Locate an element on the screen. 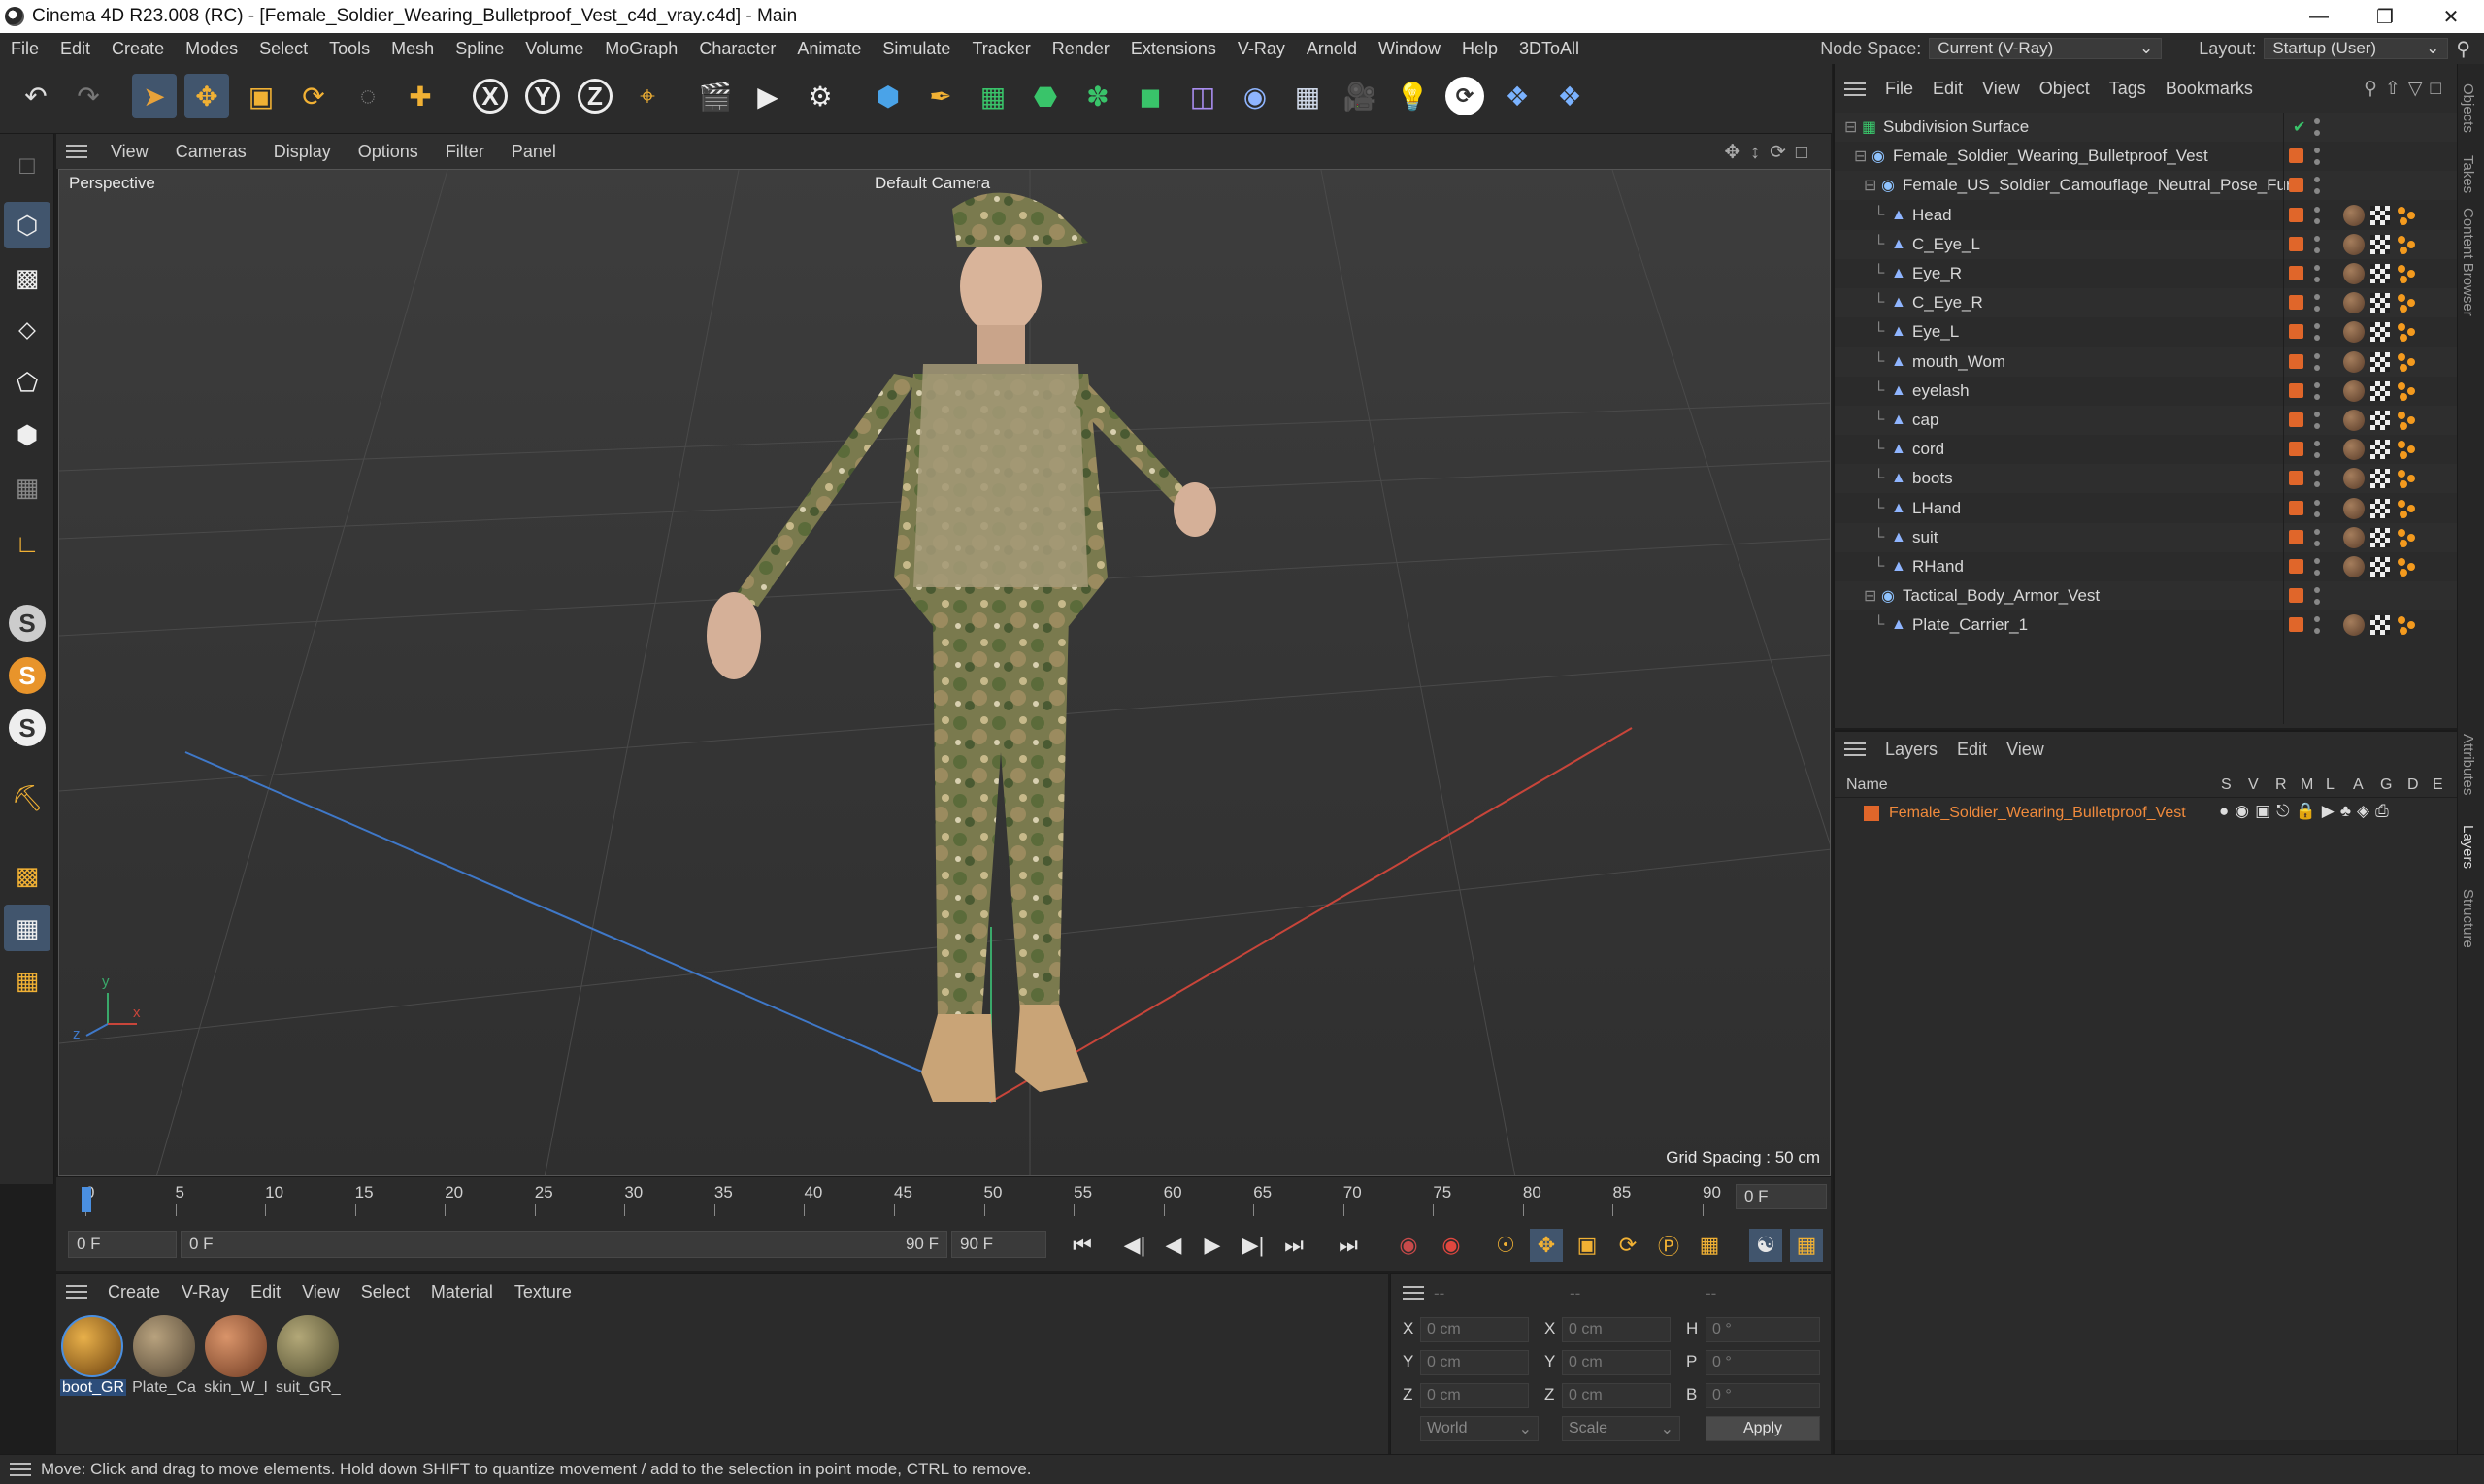  rotate-icon: ⟳ is located at coordinates (313, 96).